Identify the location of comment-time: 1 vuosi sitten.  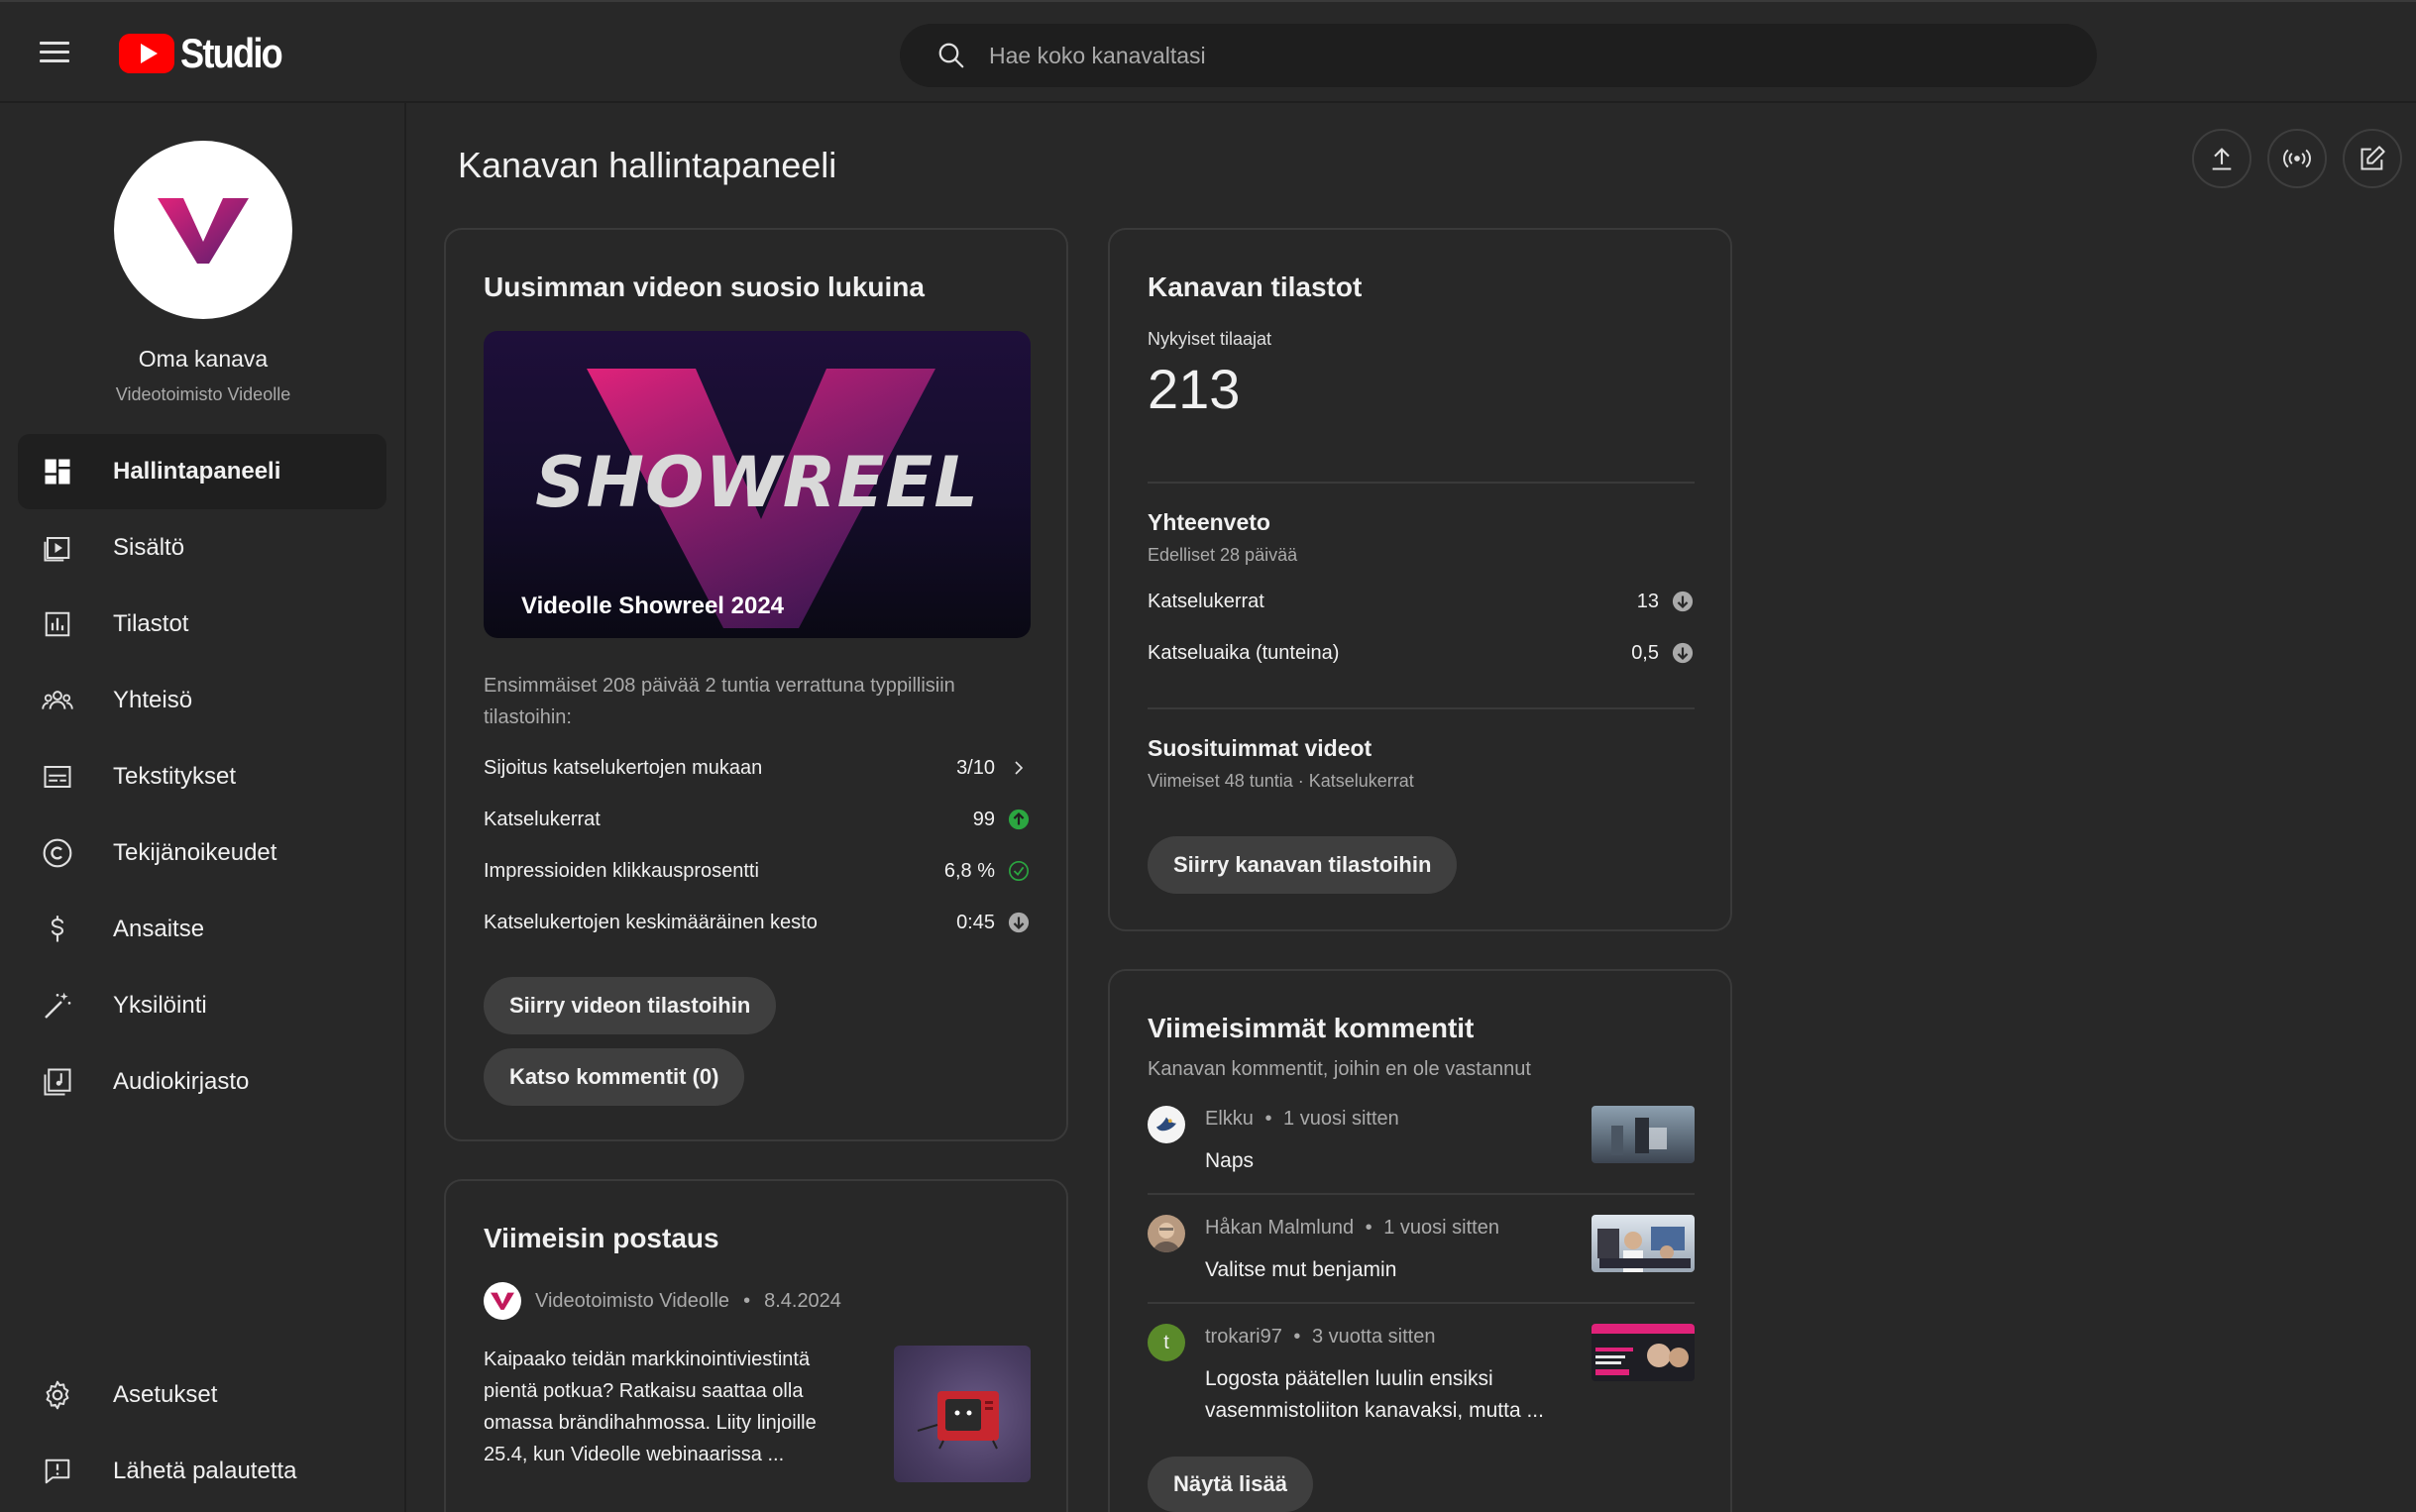
(1441, 1228).